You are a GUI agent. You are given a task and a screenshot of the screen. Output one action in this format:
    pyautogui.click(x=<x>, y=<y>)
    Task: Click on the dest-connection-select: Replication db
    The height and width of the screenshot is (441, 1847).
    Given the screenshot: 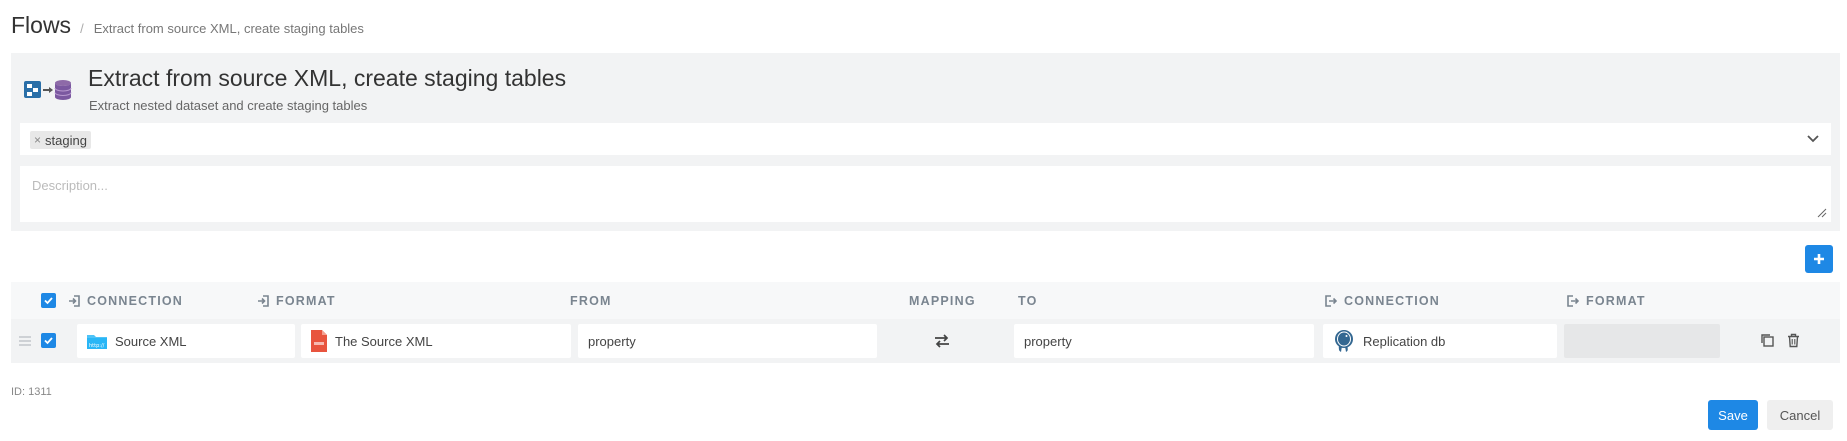 What is the action you would take?
    pyautogui.click(x=1440, y=341)
    